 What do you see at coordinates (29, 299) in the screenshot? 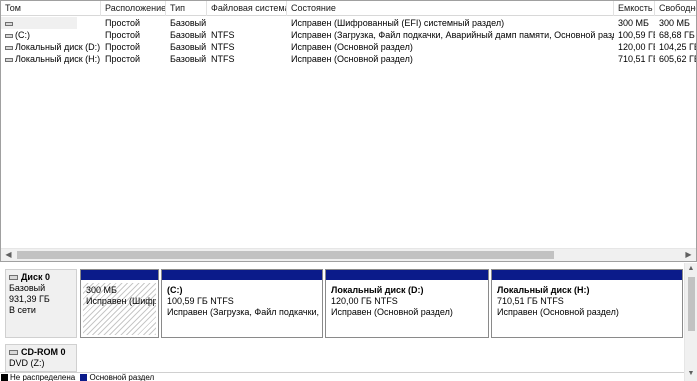
I see `disk-size: 931,39 ГБ` at bounding box center [29, 299].